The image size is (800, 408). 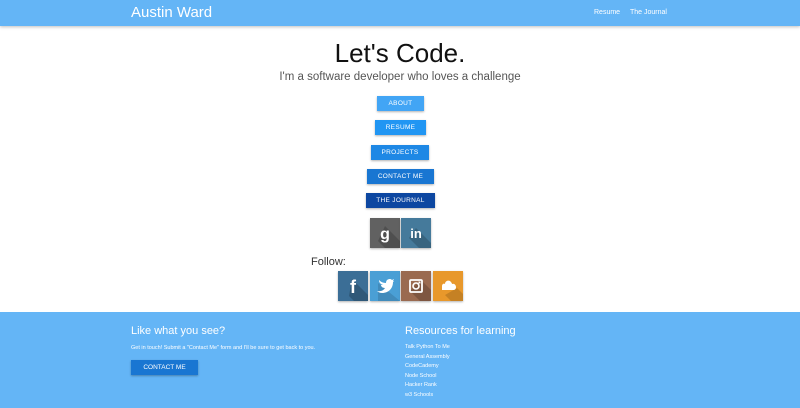 What do you see at coordinates (427, 386) in the screenshot?
I see `resource-link-hacker-rank: Hacker Rank` at bounding box center [427, 386].